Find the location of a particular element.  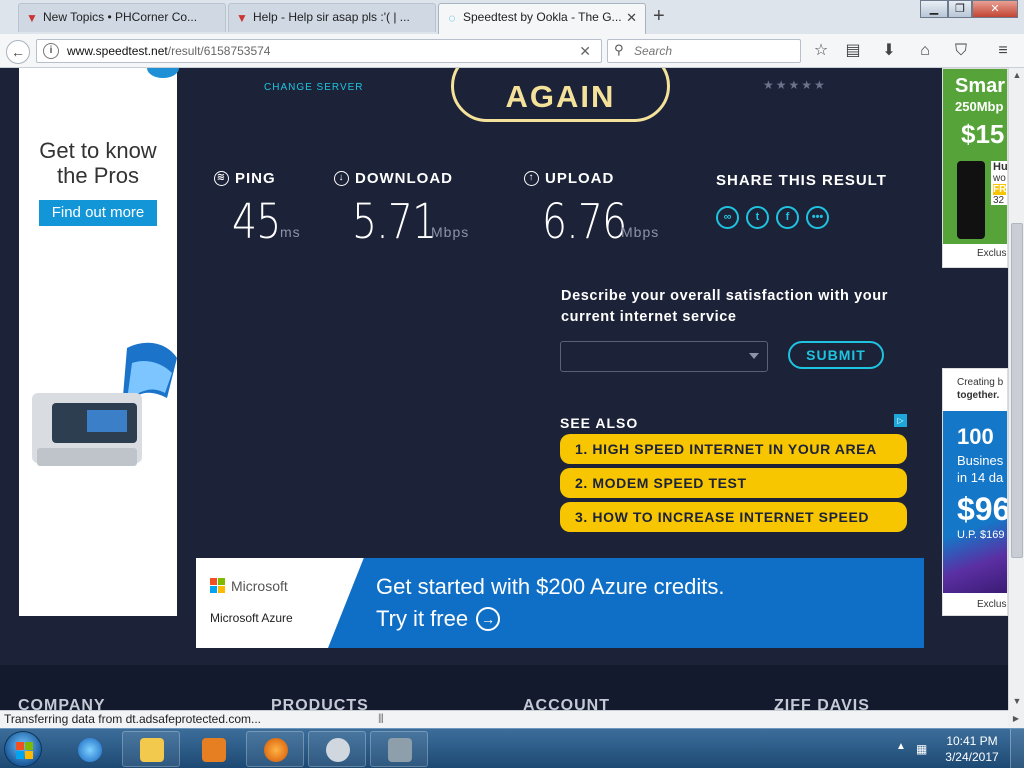

scroll-down-icon: ▼ is located at coordinates (1017, 701).